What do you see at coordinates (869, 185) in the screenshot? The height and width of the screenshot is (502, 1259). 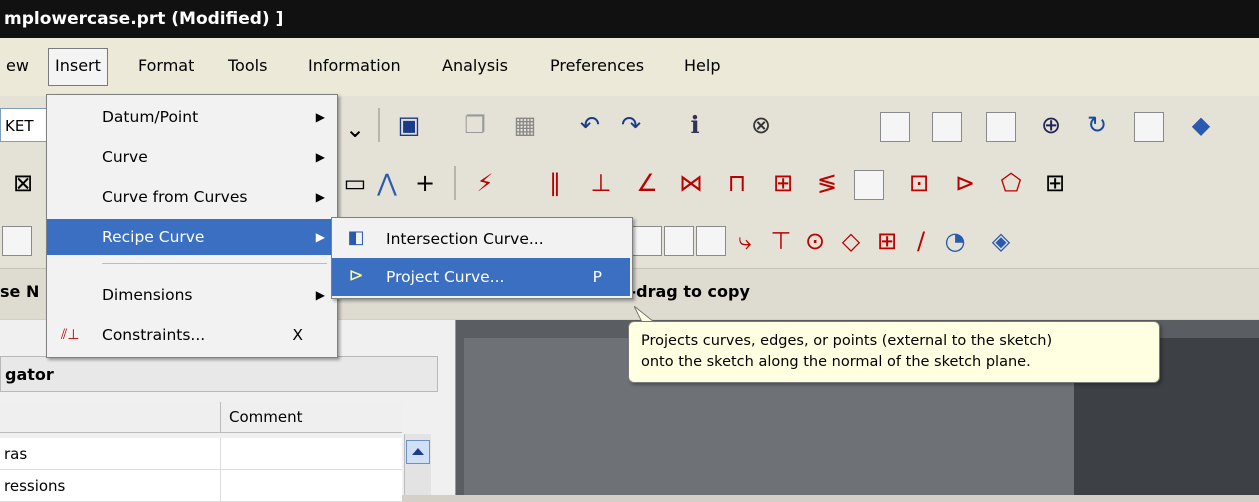 I see `infer-constraints-icon` at bounding box center [869, 185].